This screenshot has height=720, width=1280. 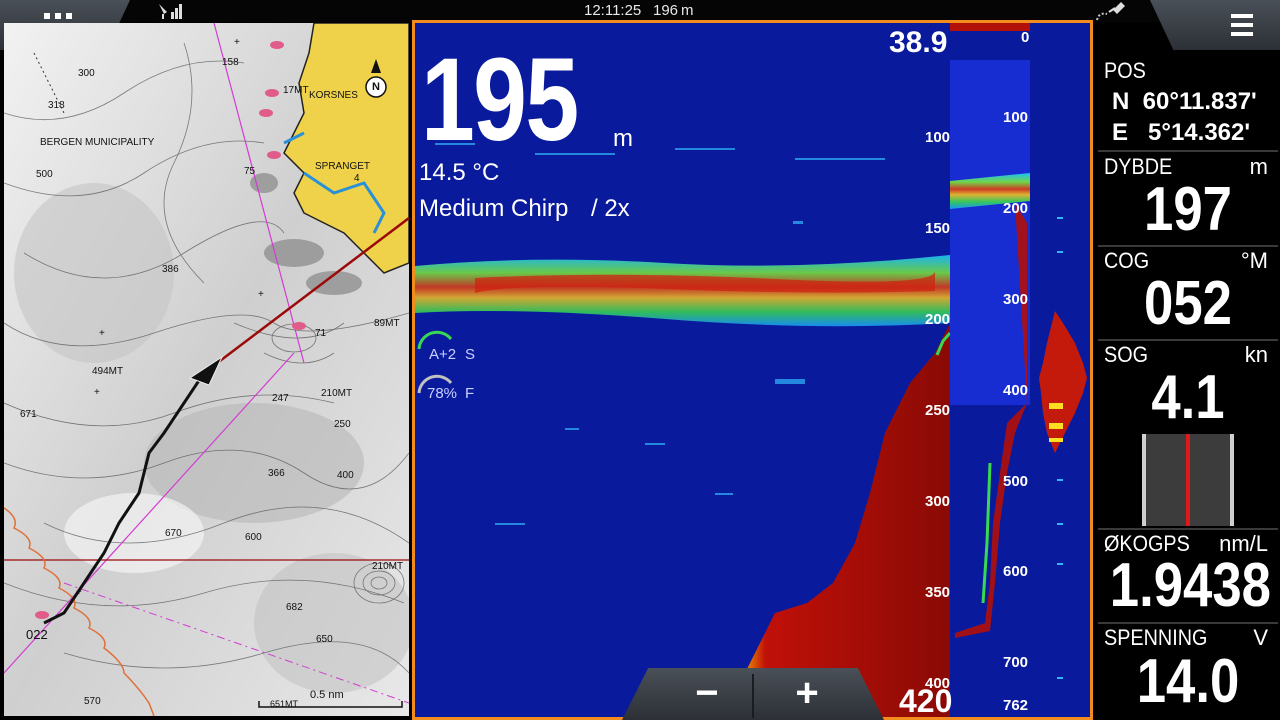 What do you see at coordinates (92, 701) in the screenshot?
I see `chart-label: 570` at bounding box center [92, 701].